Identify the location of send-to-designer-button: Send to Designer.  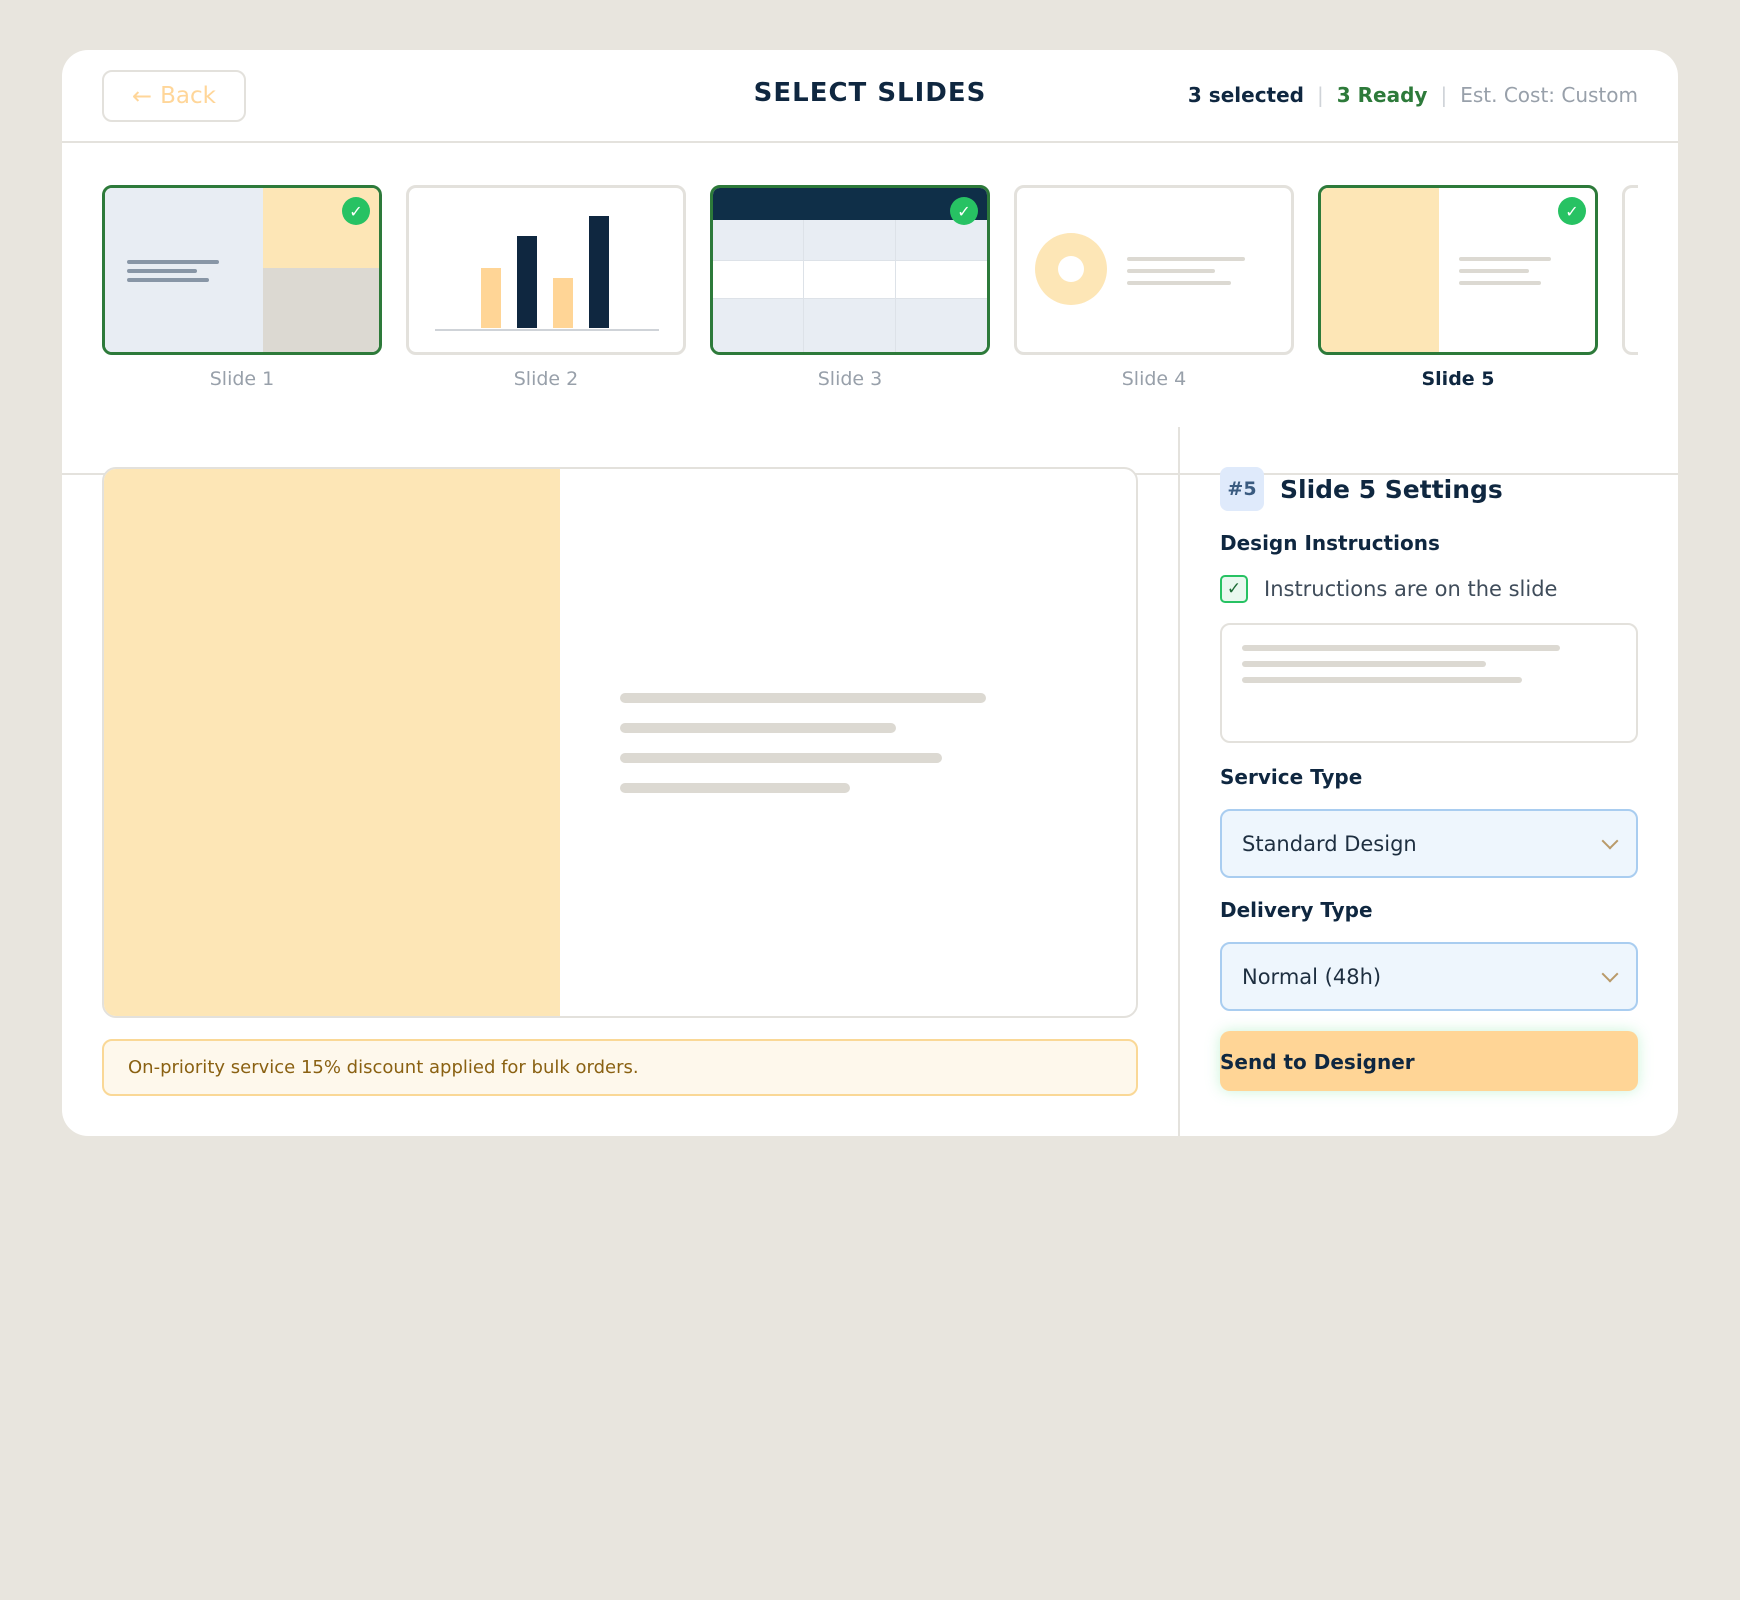
(1429, 1061).